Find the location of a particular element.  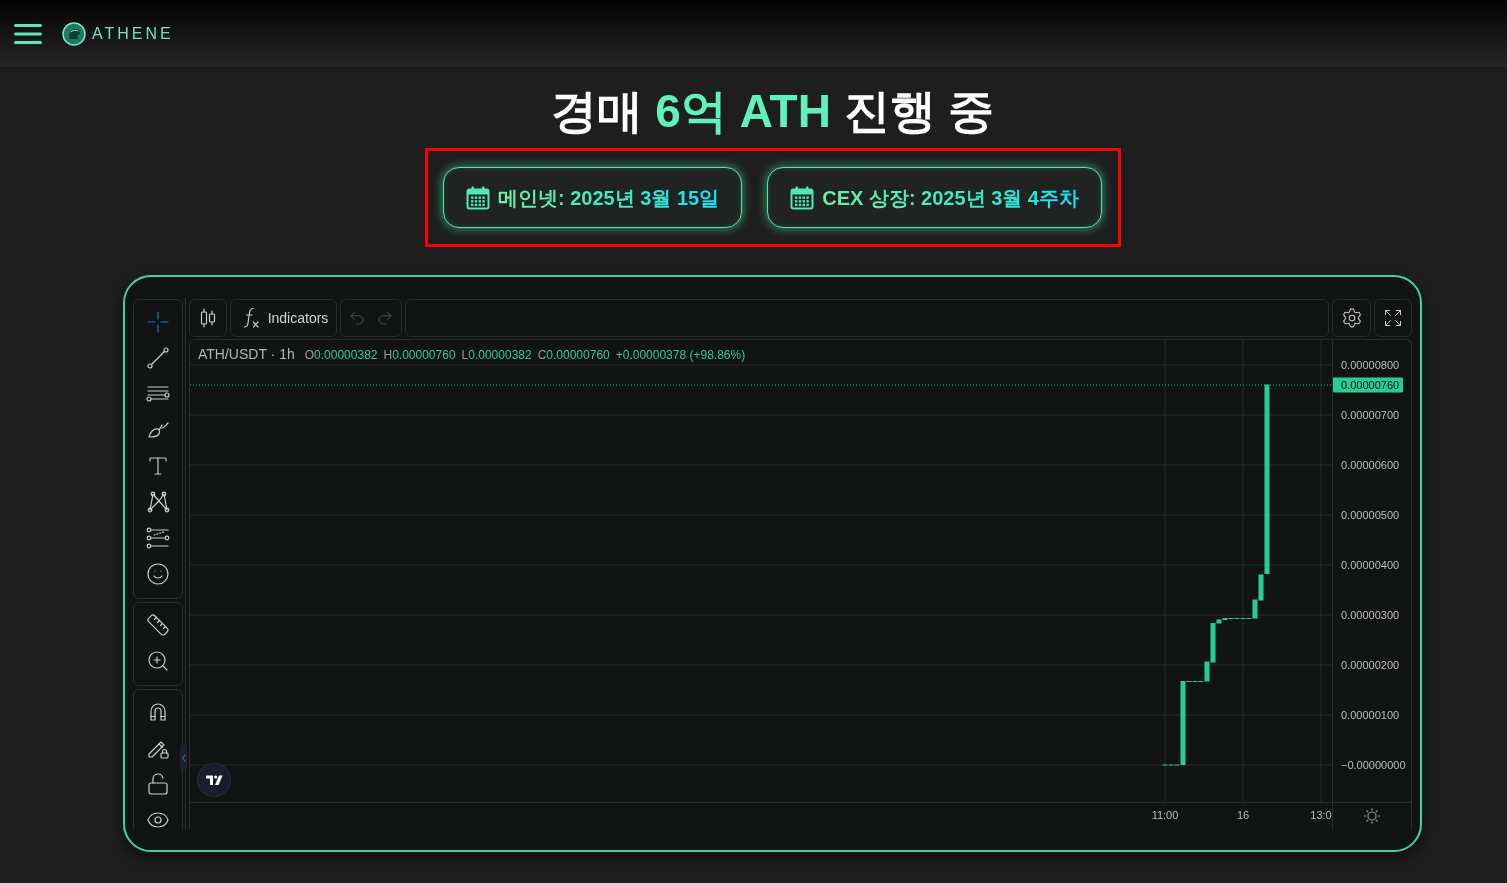

ohlc-value: O0.00000382 is located at coordinates (341, 355).